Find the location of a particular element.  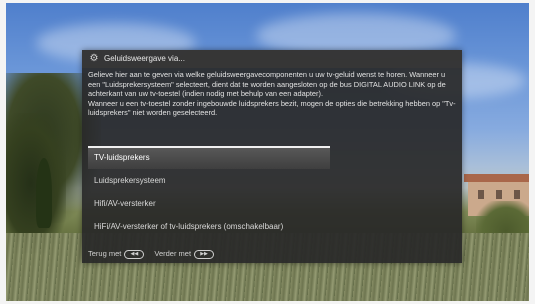

background-cypress is located at coordinates (44, 193).